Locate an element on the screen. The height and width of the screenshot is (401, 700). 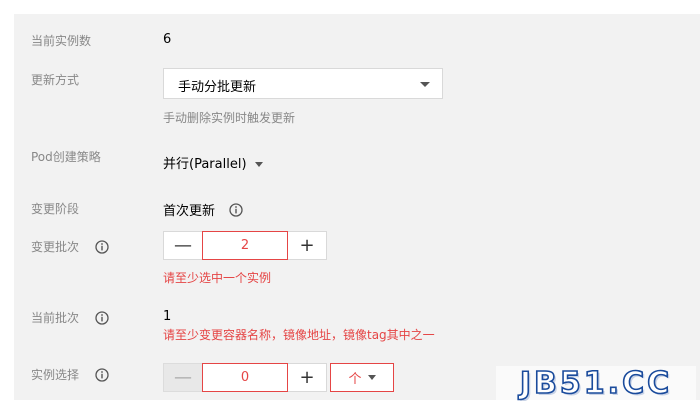
change-stage-value: 首次更新 is located at coordinates (189, 211).